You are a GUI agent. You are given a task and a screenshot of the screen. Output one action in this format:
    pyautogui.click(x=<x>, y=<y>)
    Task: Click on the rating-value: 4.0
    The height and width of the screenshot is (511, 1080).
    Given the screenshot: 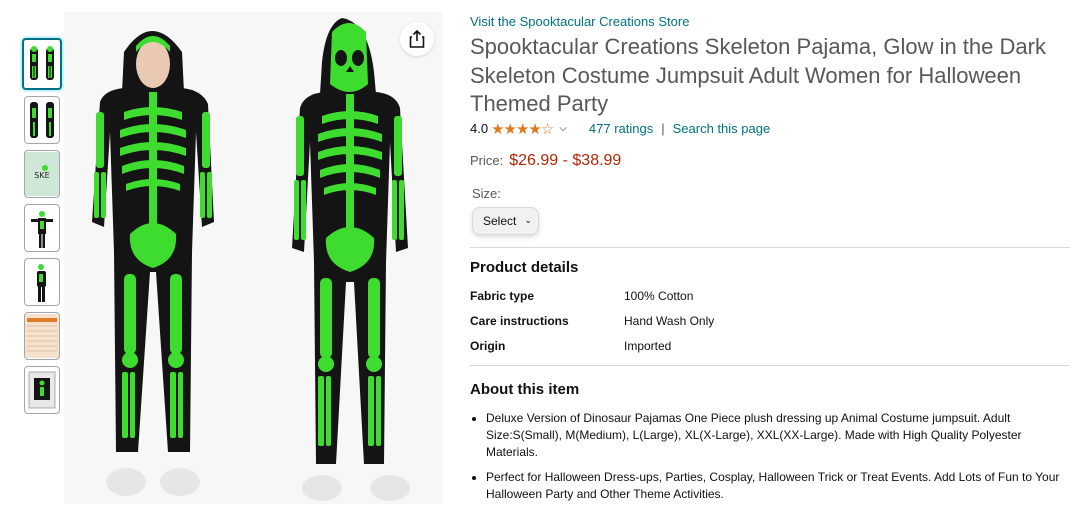 What is the action you would take?
    pyautogui.click(x=479, y=128)
    